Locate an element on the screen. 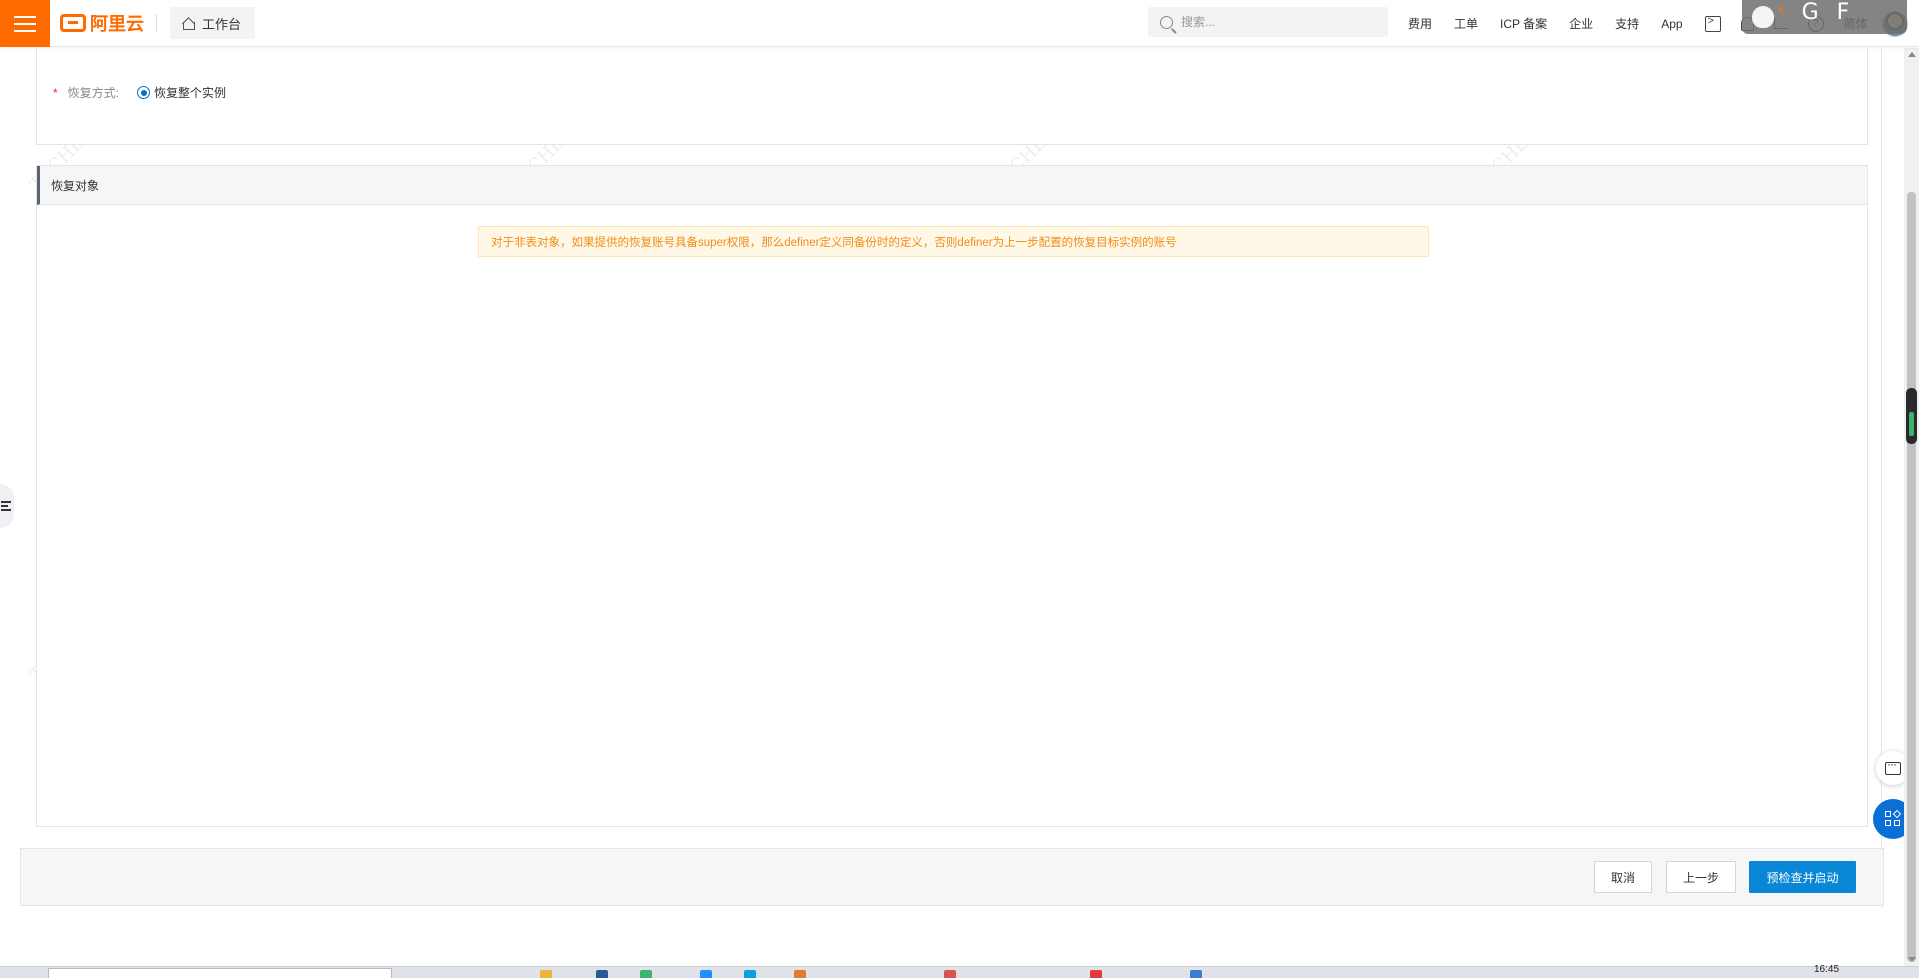  global-search is located at coordinates (1268, 22).